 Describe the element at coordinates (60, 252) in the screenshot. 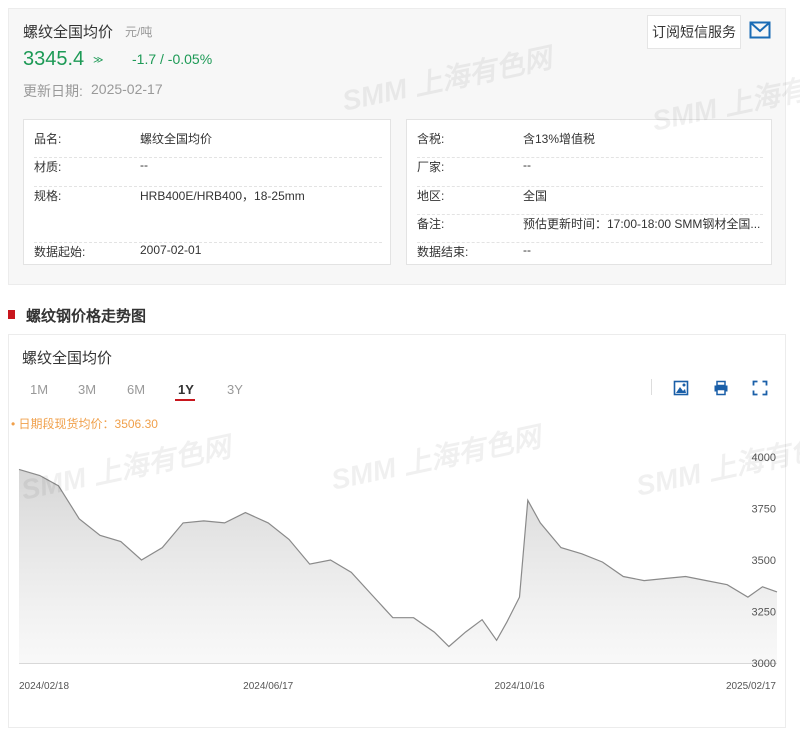

I see `info-left-key: 数据起始:` at that location.